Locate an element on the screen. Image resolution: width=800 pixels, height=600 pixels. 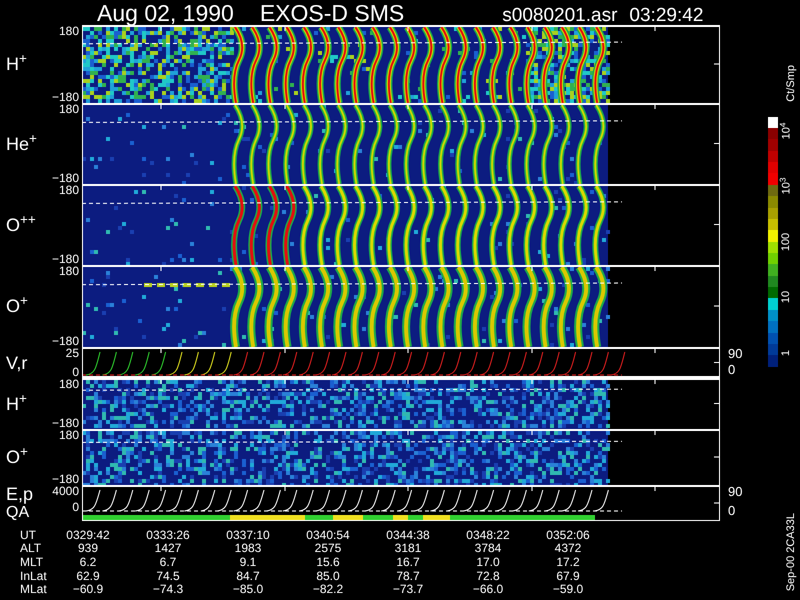
panel-label: E,p is located at coordinates (20, 494).